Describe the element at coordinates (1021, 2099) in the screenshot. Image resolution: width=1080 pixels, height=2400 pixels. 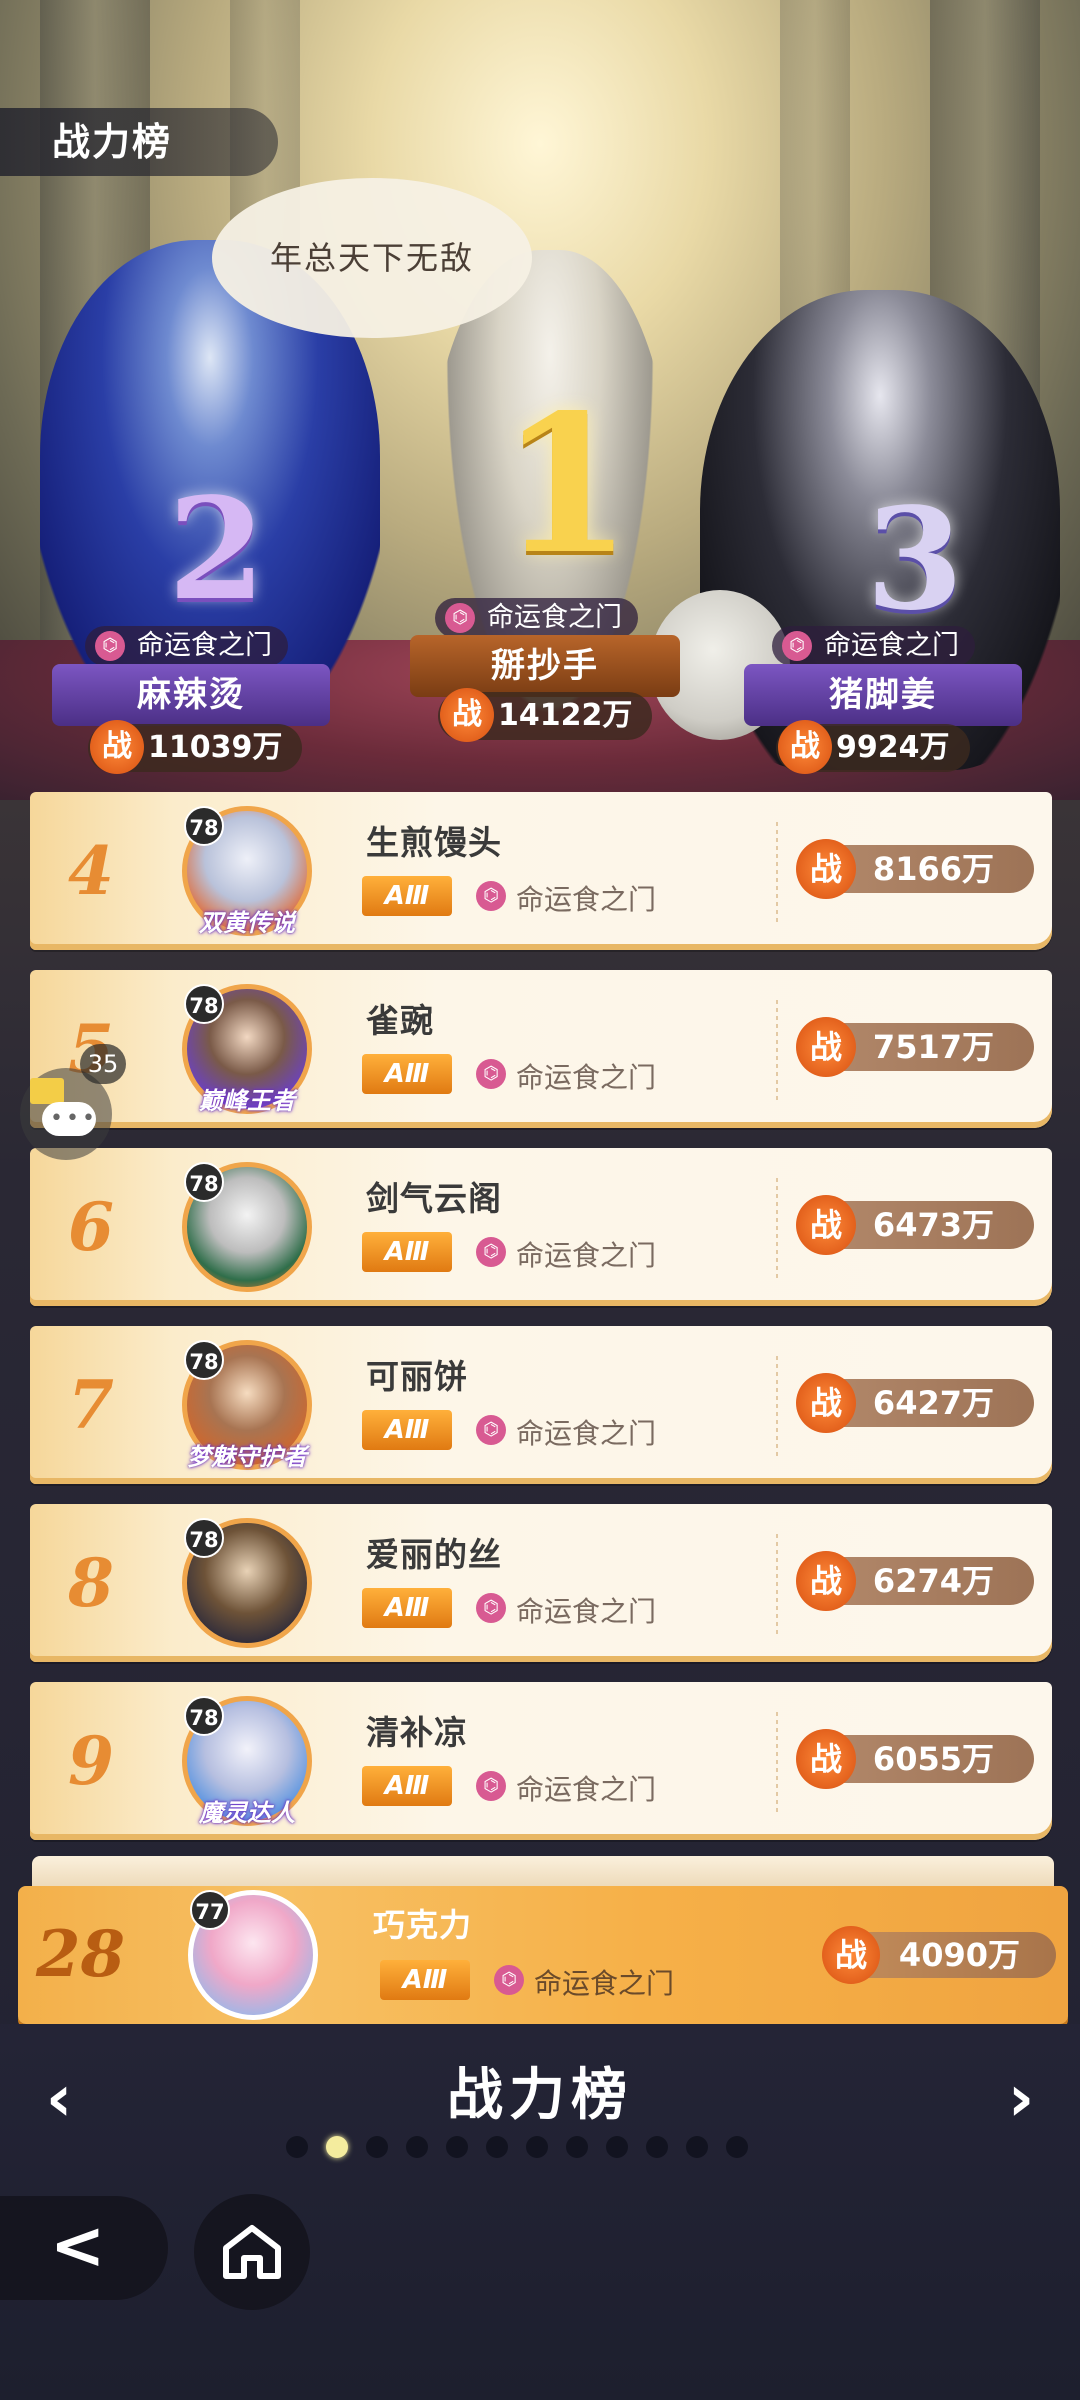
I see `next-board-arrow: ›` at that location.